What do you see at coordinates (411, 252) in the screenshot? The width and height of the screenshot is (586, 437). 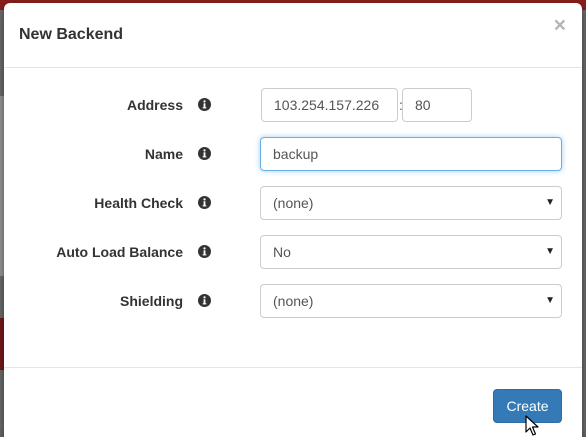 I see `auto-load-balance-select: No ▼` at bounding box center [411, 252].